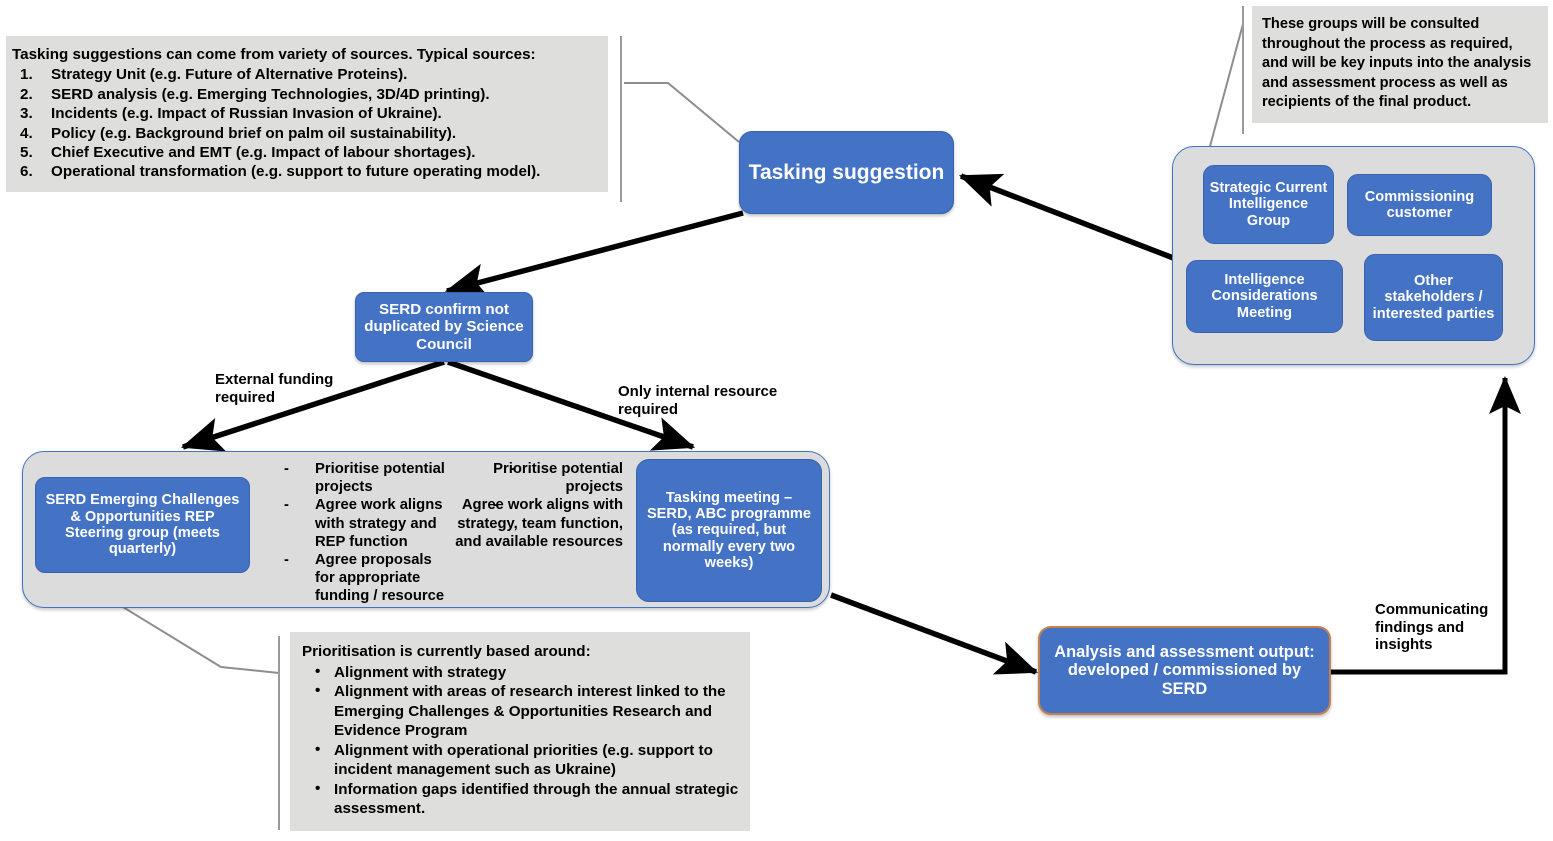  Describe the element at coordinates (1243, 70) in the screenshot. I see `leader-bar-consulted` at that location.